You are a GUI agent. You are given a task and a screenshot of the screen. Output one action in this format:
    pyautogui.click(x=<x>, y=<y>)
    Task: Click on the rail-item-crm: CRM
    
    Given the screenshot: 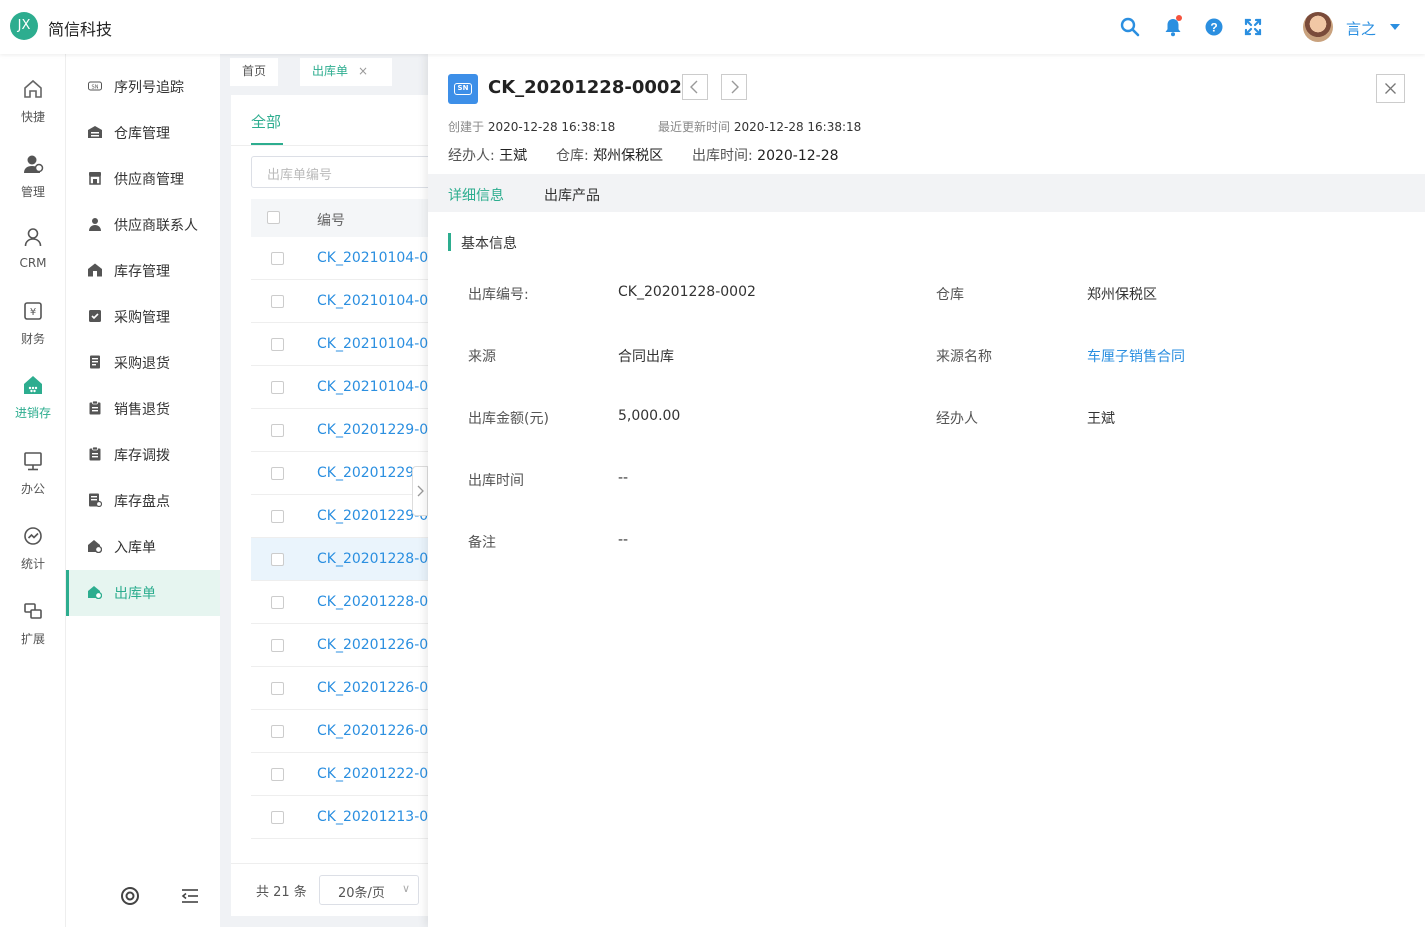 What is the action you would take?
    pyautogui.click(x=33, y=261)
    